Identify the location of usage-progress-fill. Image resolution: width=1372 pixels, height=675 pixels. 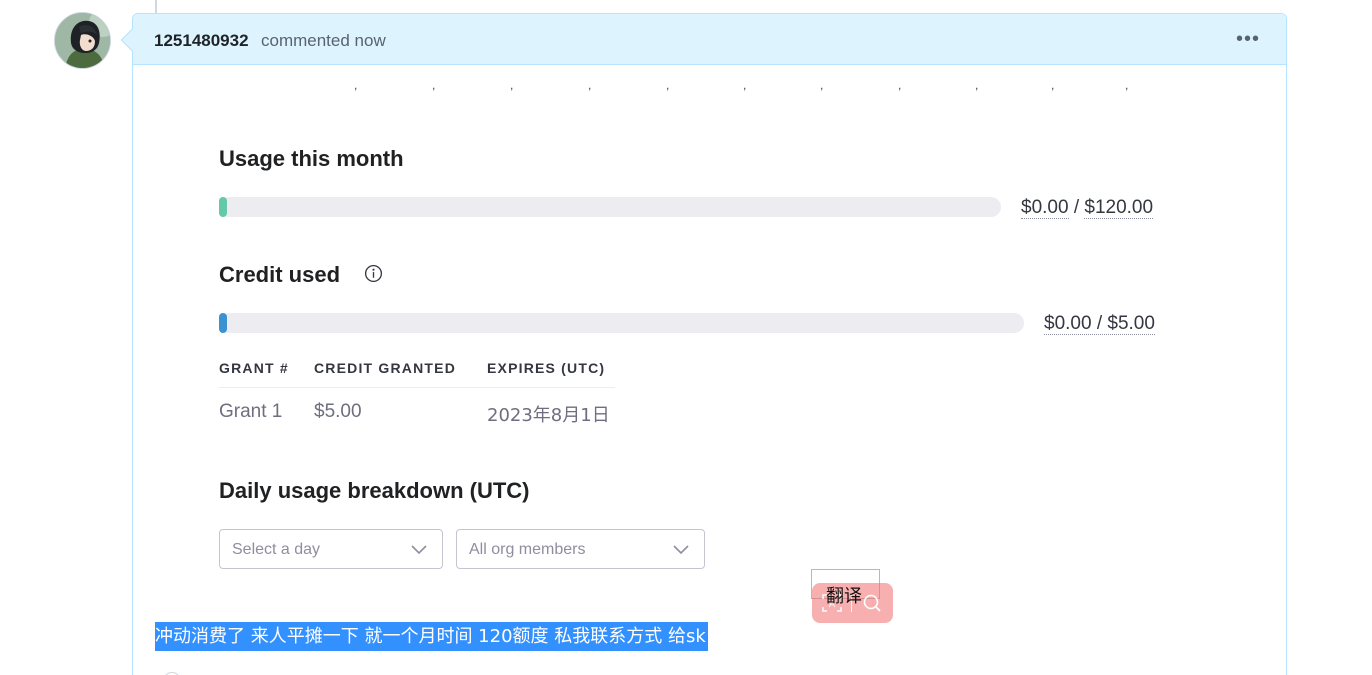
(223, 207).